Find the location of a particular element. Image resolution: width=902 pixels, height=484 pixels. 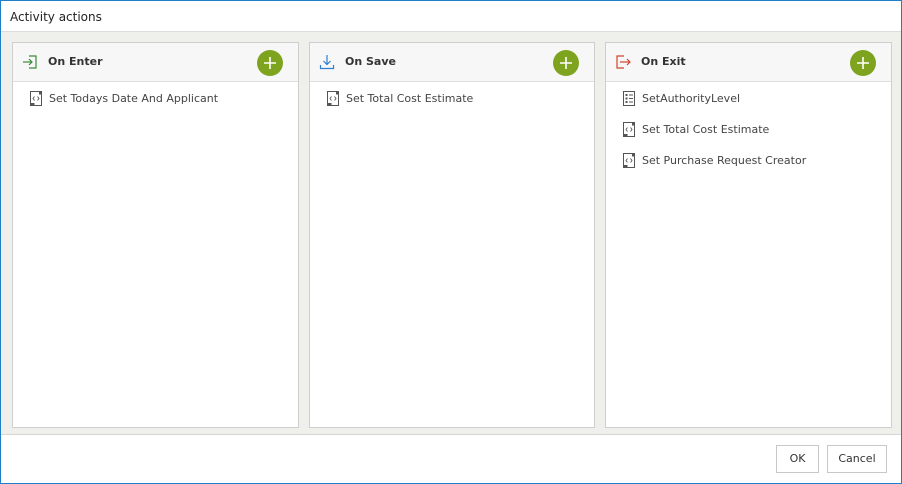

enter-icon is located at coordinates (30, 62).